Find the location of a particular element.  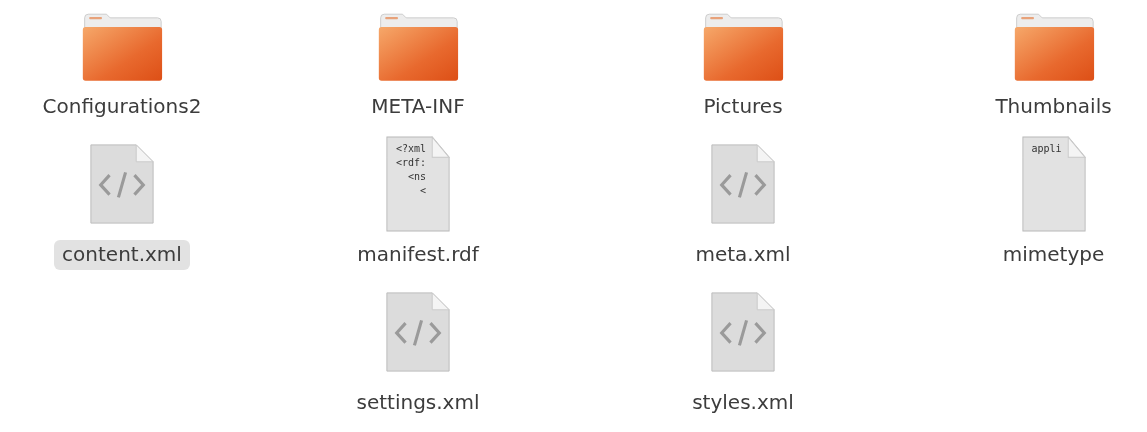

file-name: styles.xml is located at coordinates (743, 403).